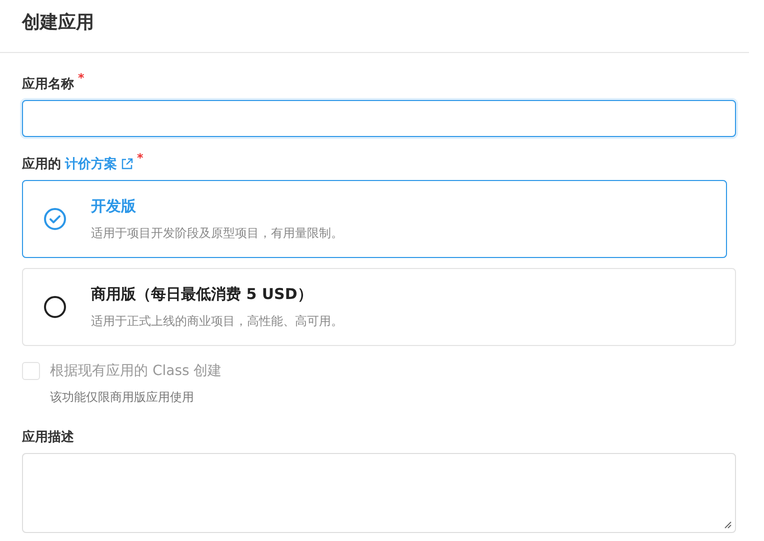  What do you see at coordinates (202, 294) in the screenshot?
I see `plan-name: 商用版（每日最低消费 5 USD）` at bounding box center [202, 294].